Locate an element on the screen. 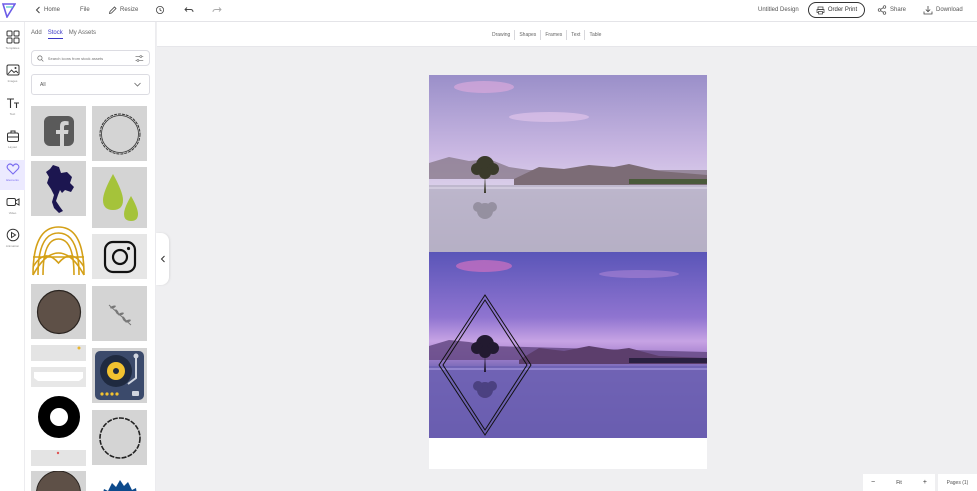  category-select-value: All is located at coordinates (43, 84).